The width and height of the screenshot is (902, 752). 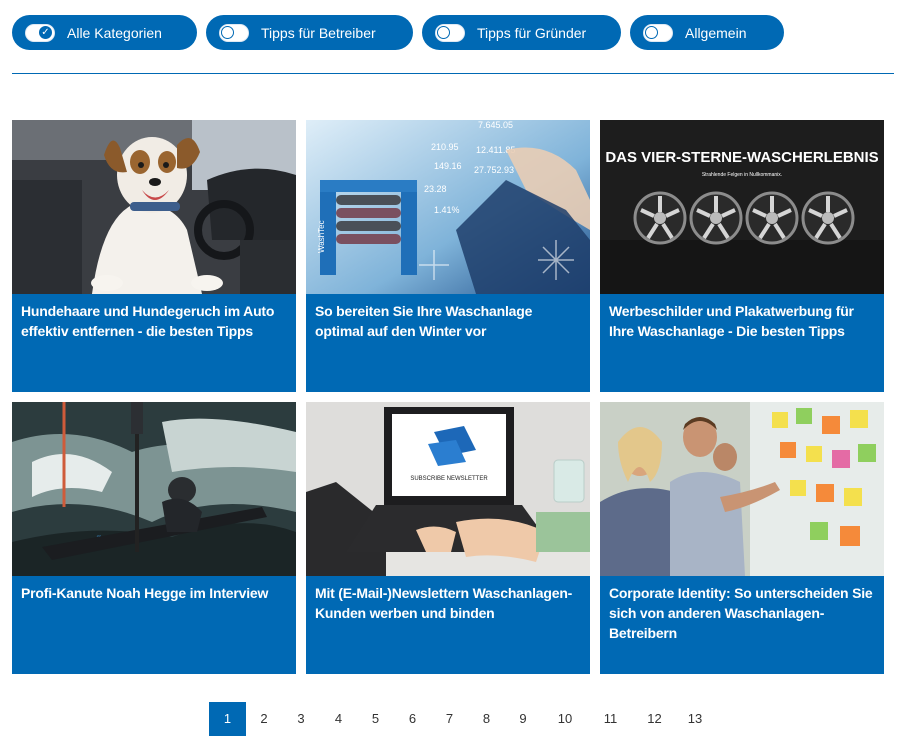 What do you see at coordinates (154, 207) in the screenshot?
I see `article-image-dog-in-car` at bounding box center [154, 207].